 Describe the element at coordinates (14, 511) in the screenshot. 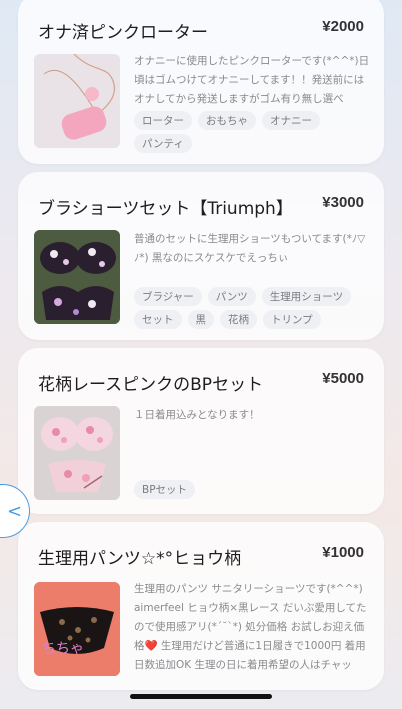

I see `chevron-left-icon: <` at that location.